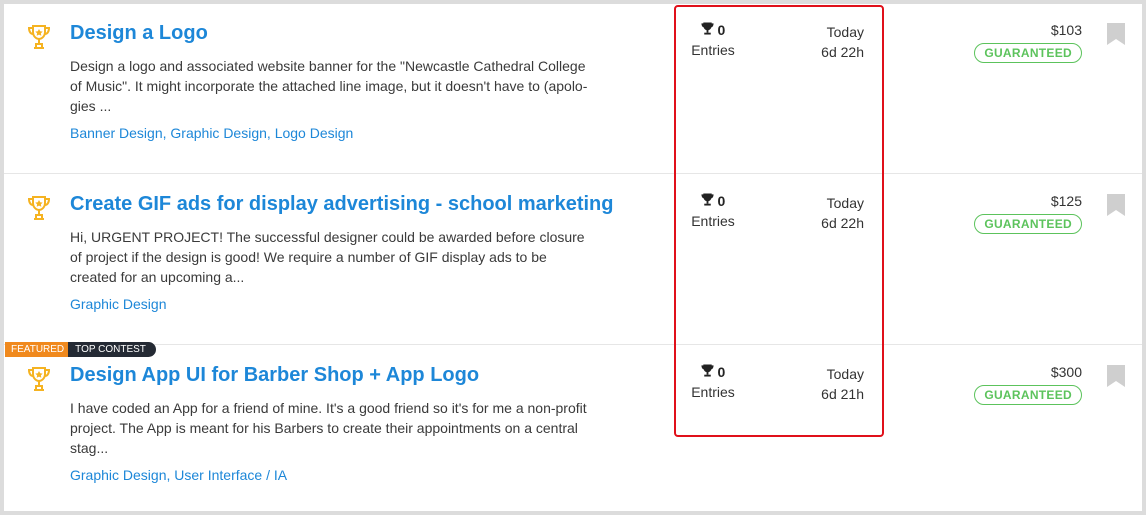 The image size is (1146, 515). Describe the element at coordinates (112, 349) in the screenshot. I see `top-contest-ribbon: TOP CONTEST` at that location.